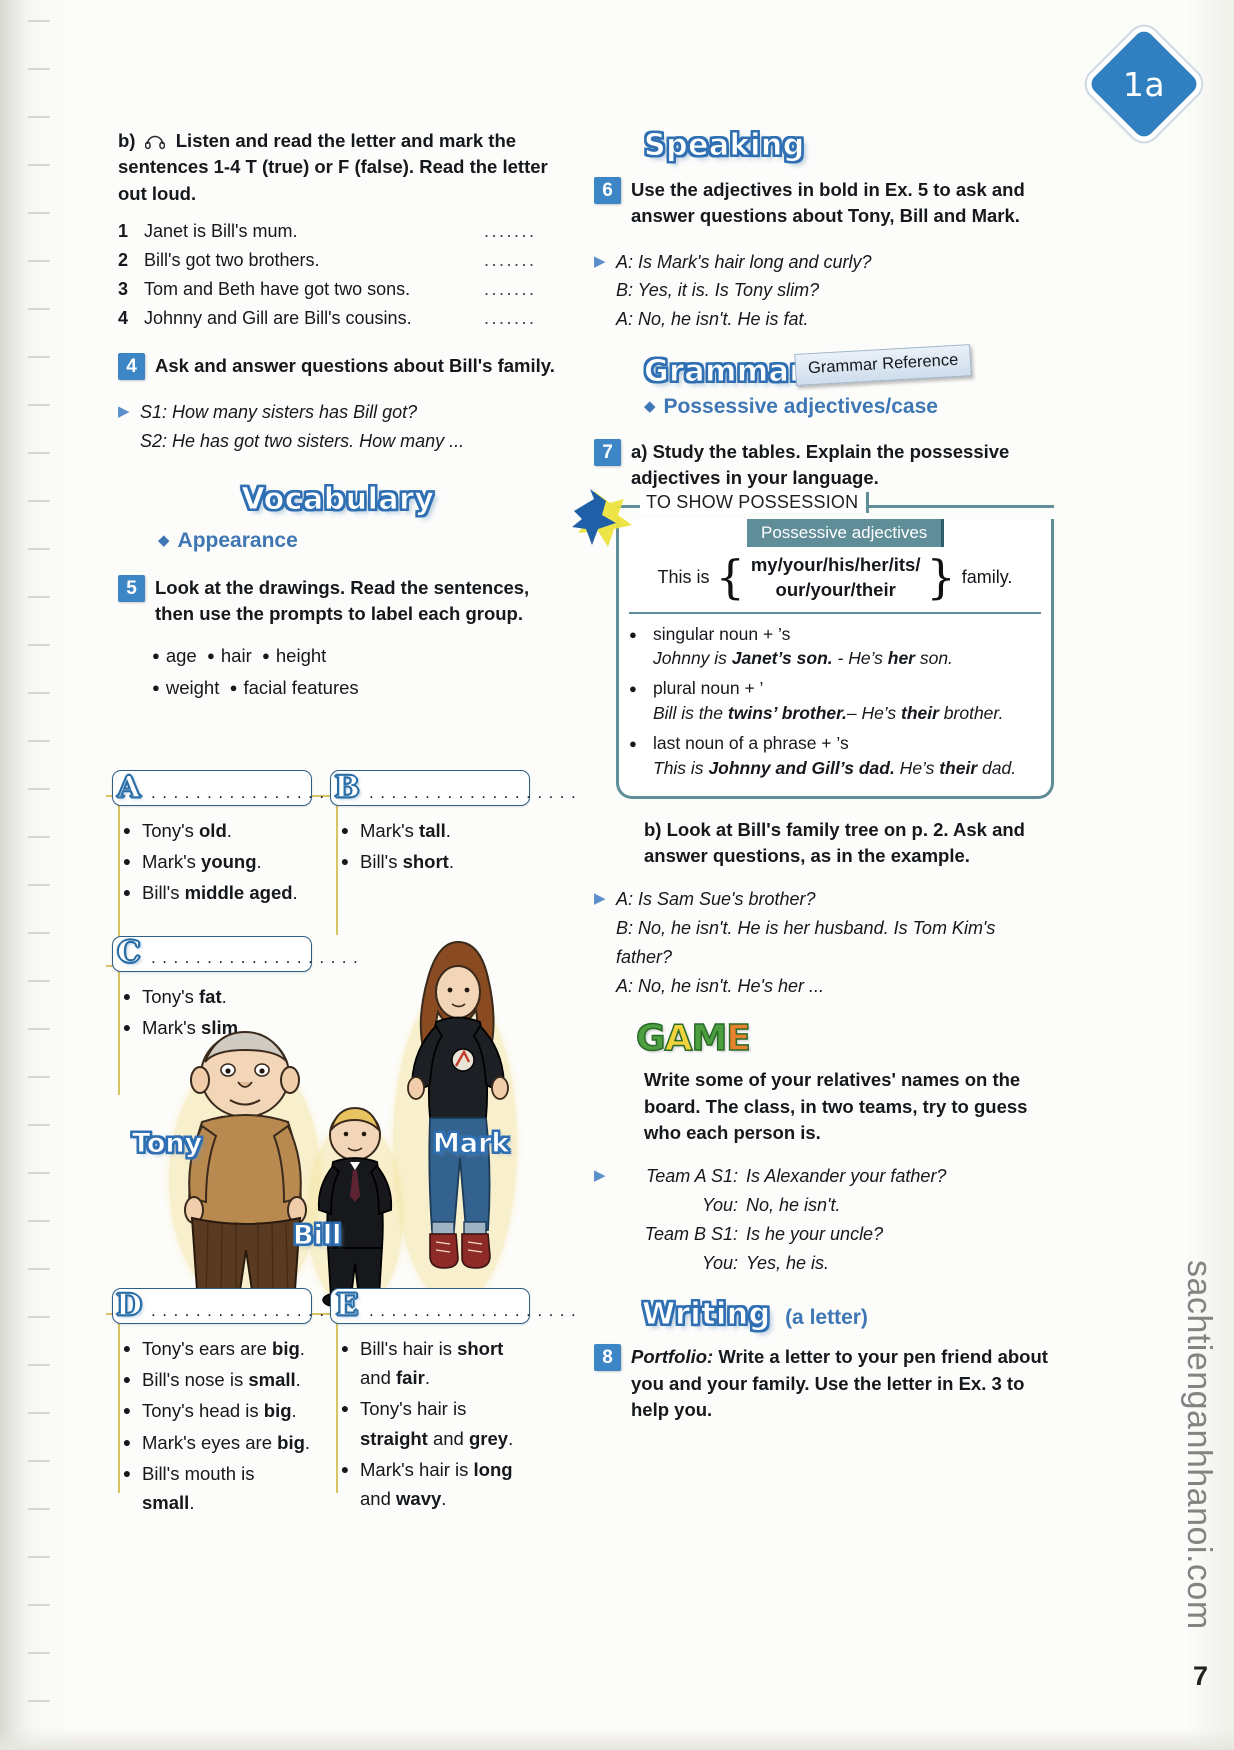 This screenshot has height=1750, width=1234. Describe the element at coordinates (835, 1263) in the screenshot. I see `dialogue-line: You: Yes, he is.` at that location.